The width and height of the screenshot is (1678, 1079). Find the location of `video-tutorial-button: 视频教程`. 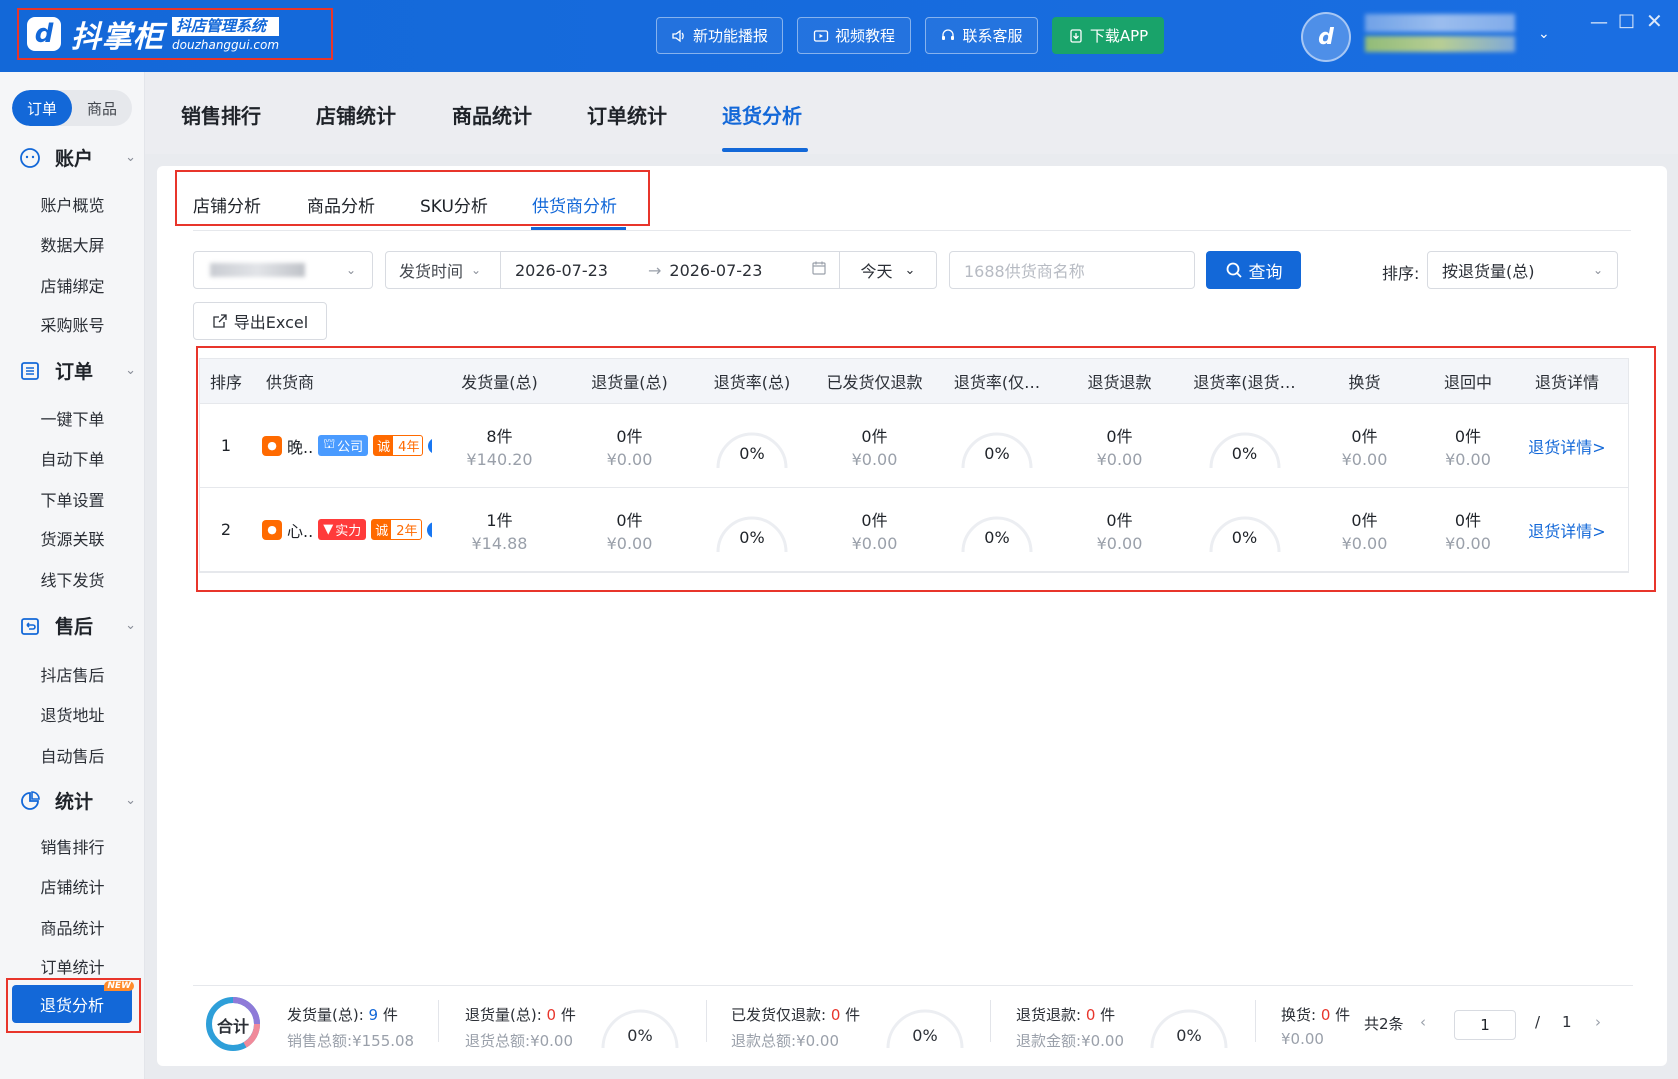

video-tutorial-button: 视频教程 is located at coordinates (854, 35).